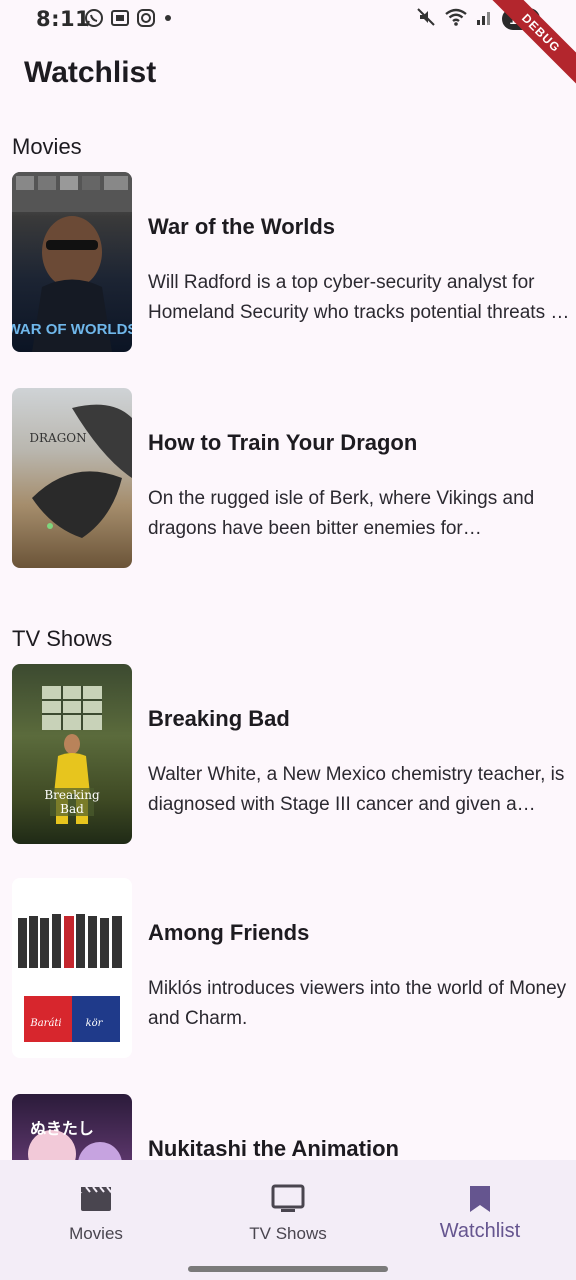 This screenshot has height=1280, width=576. What do you see at coordinates (273, 1148) in the screenshot?
I see `item-title: Nukitashi the Animation` at bounding box center [273, 1148].